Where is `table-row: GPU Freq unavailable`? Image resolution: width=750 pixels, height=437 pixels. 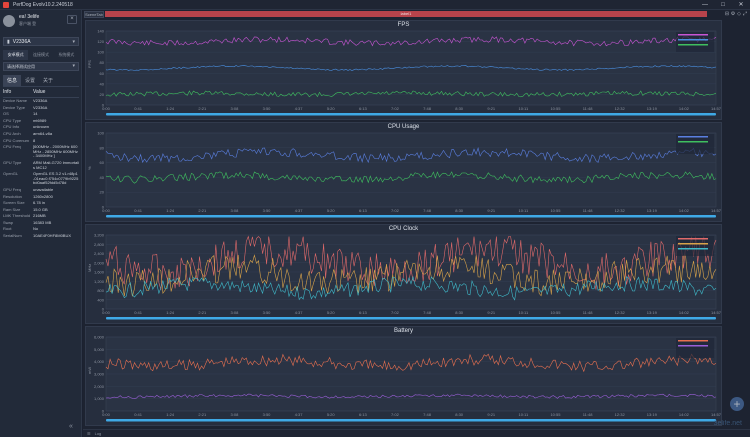 table-row: GPU Freq unavailable is located at coordinates (41, 190).